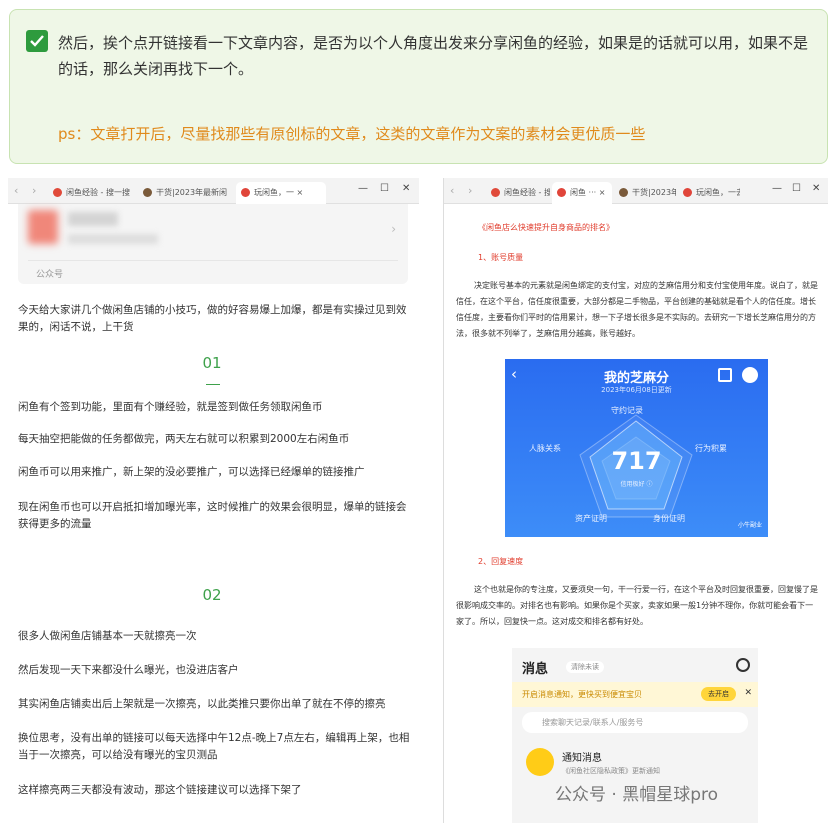 This screenshot has height=823, width=835. I want to click on search-input: 搜索聊天记录/联系人/服务号, so click(635, 722).